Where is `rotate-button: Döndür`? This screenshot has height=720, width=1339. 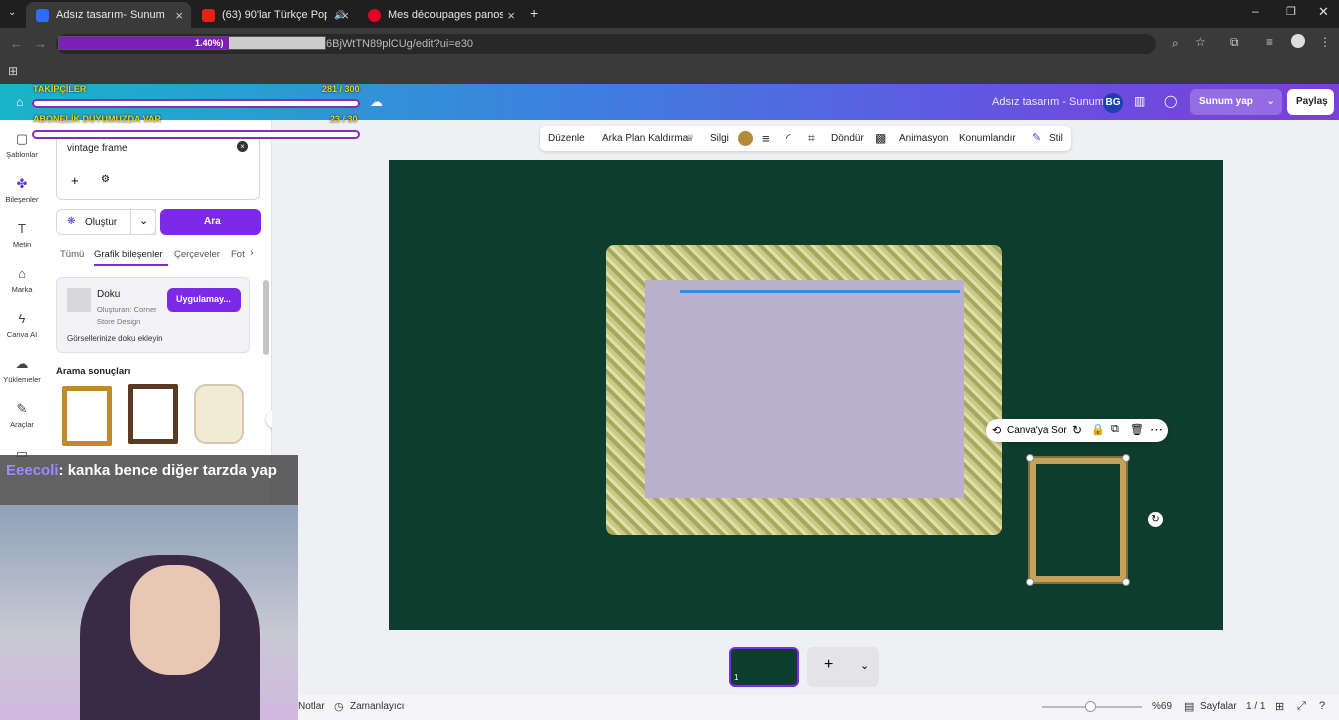 rotate-button: Döndür is located at coordinates (847, 138).